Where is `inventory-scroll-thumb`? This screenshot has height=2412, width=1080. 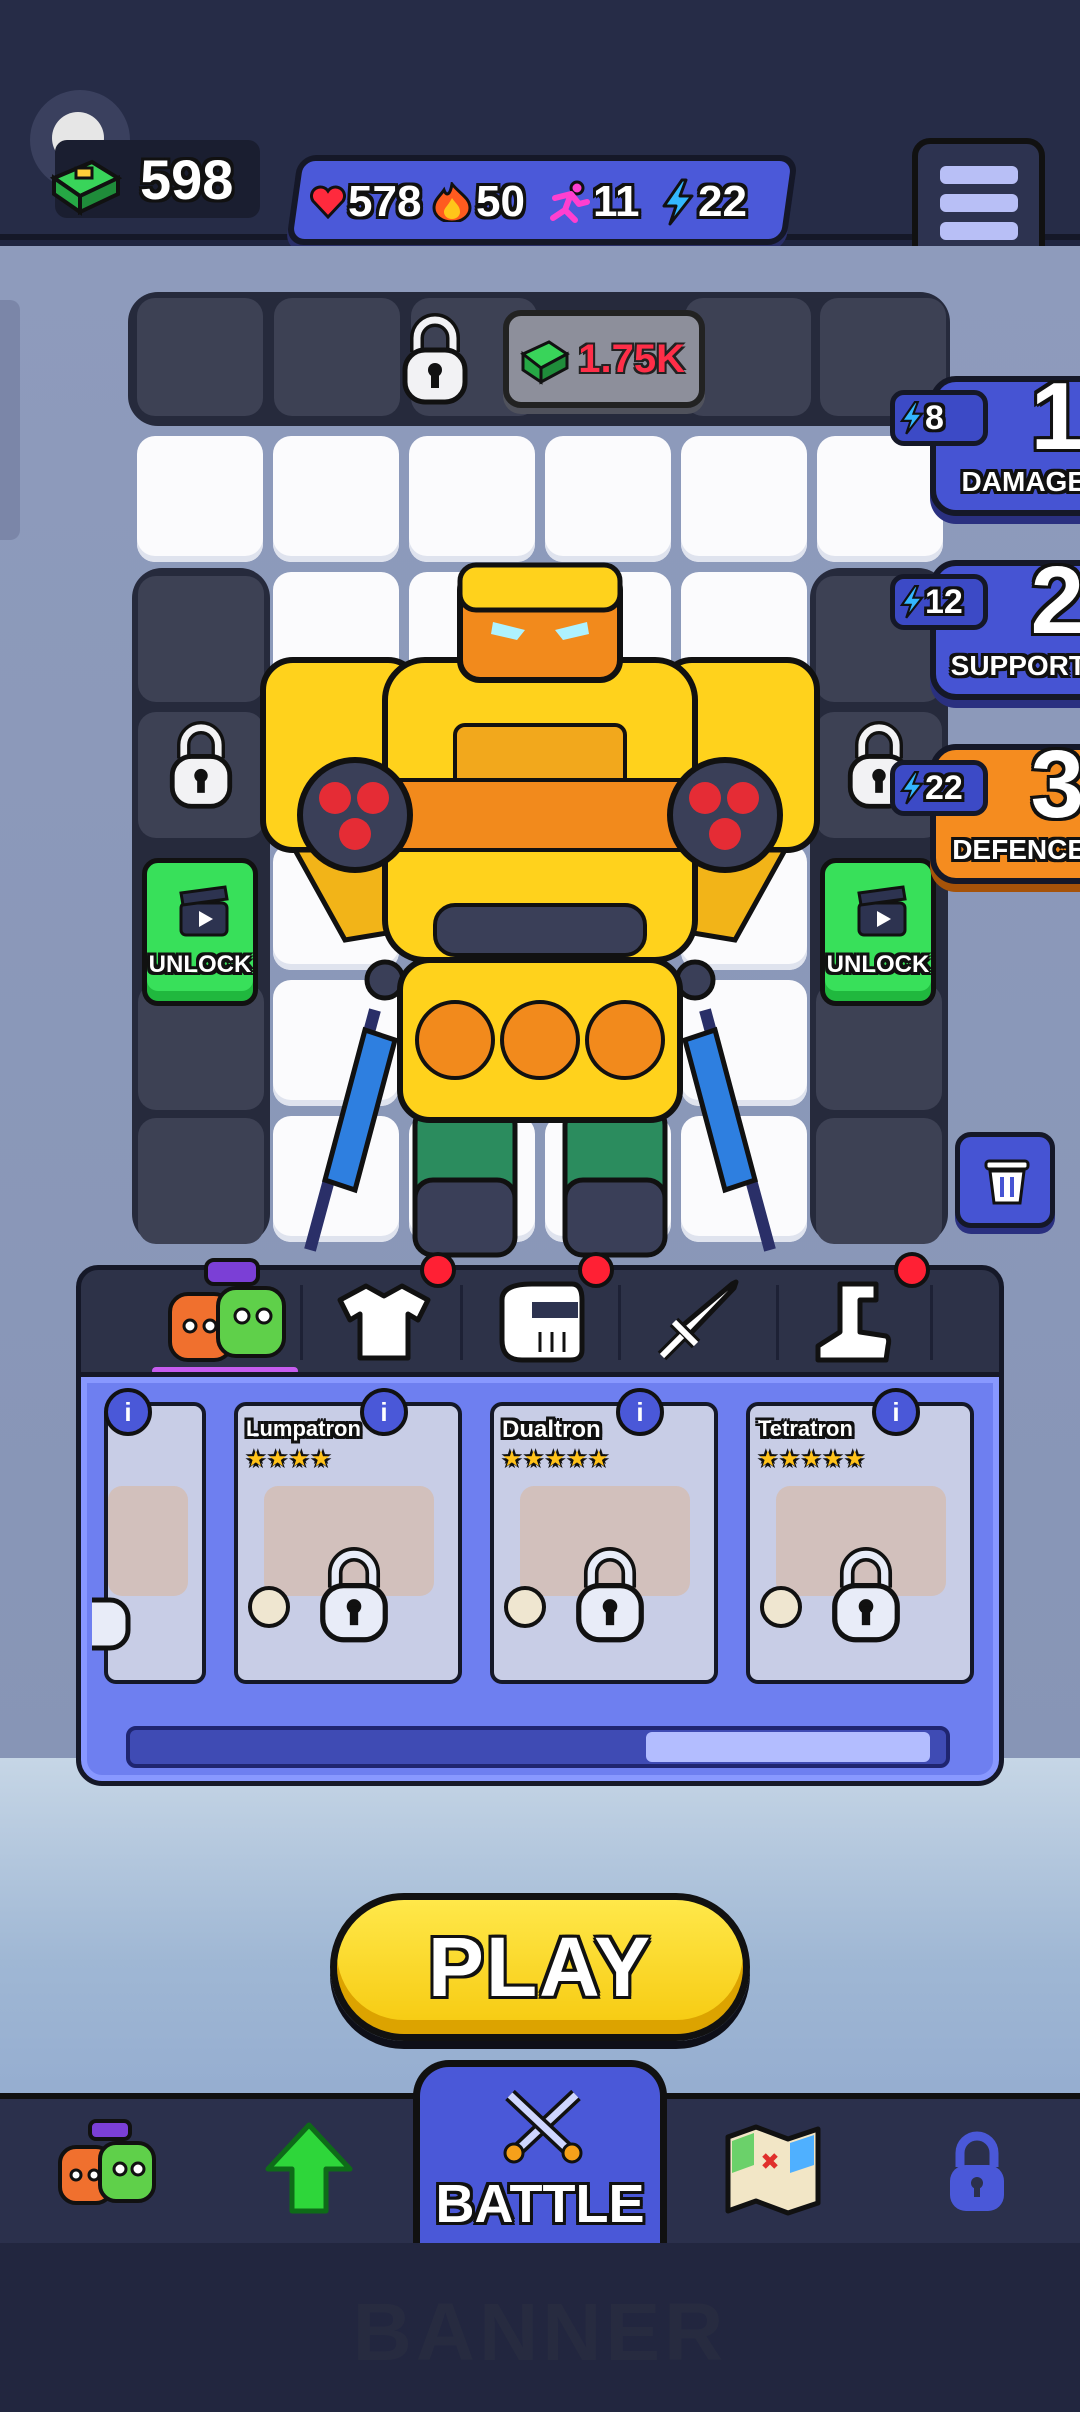
inventory-scroll-thumb is located at coordinates (788, 1747).